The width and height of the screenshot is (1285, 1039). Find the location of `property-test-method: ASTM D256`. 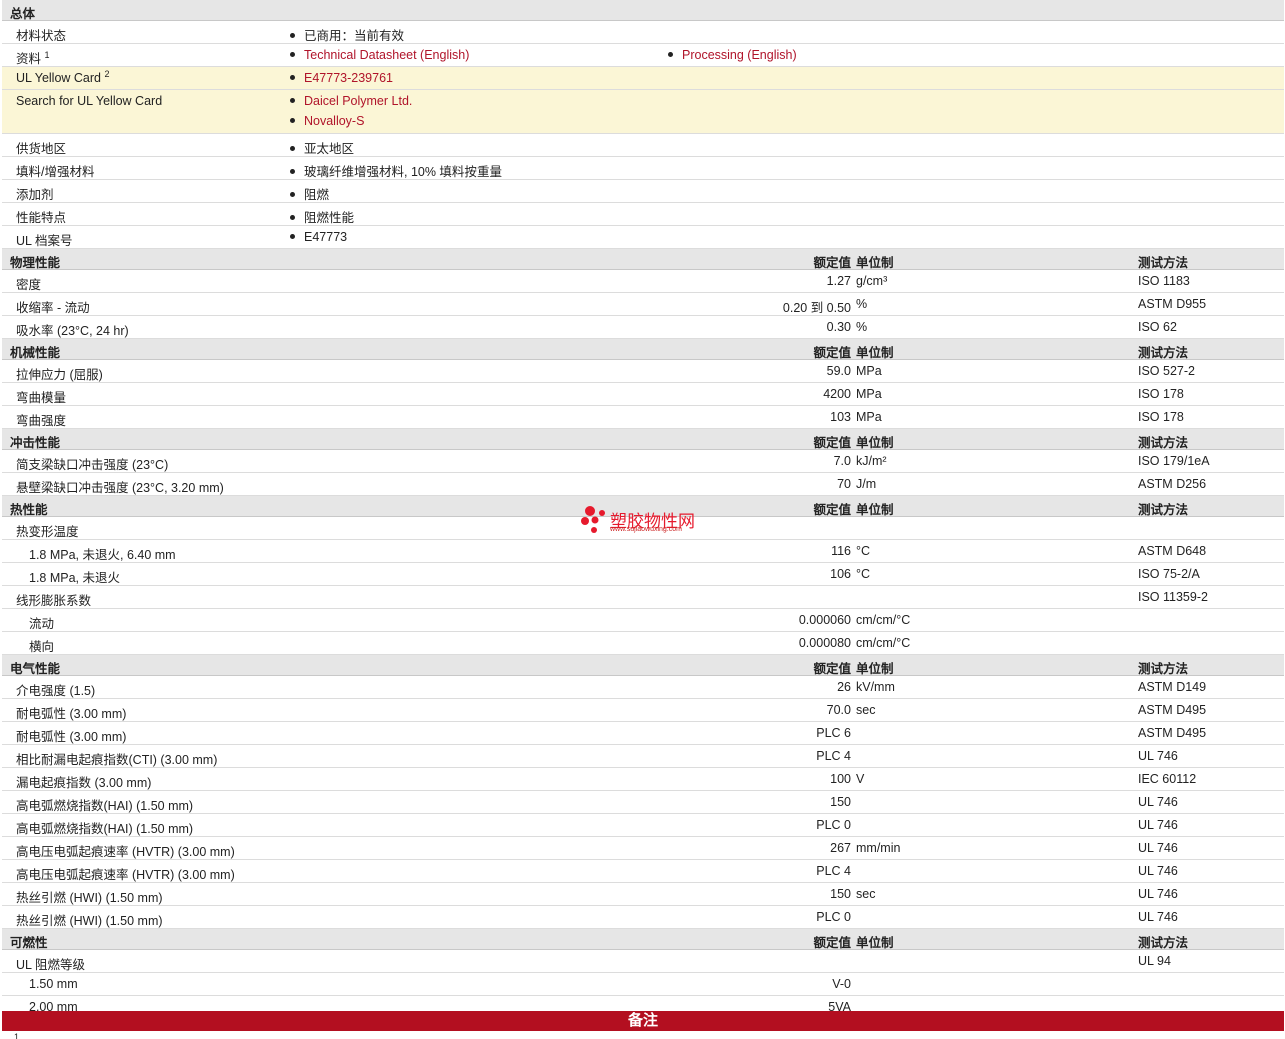

property-test-method: ASTM D256 is located at coordinates (1172, 484).